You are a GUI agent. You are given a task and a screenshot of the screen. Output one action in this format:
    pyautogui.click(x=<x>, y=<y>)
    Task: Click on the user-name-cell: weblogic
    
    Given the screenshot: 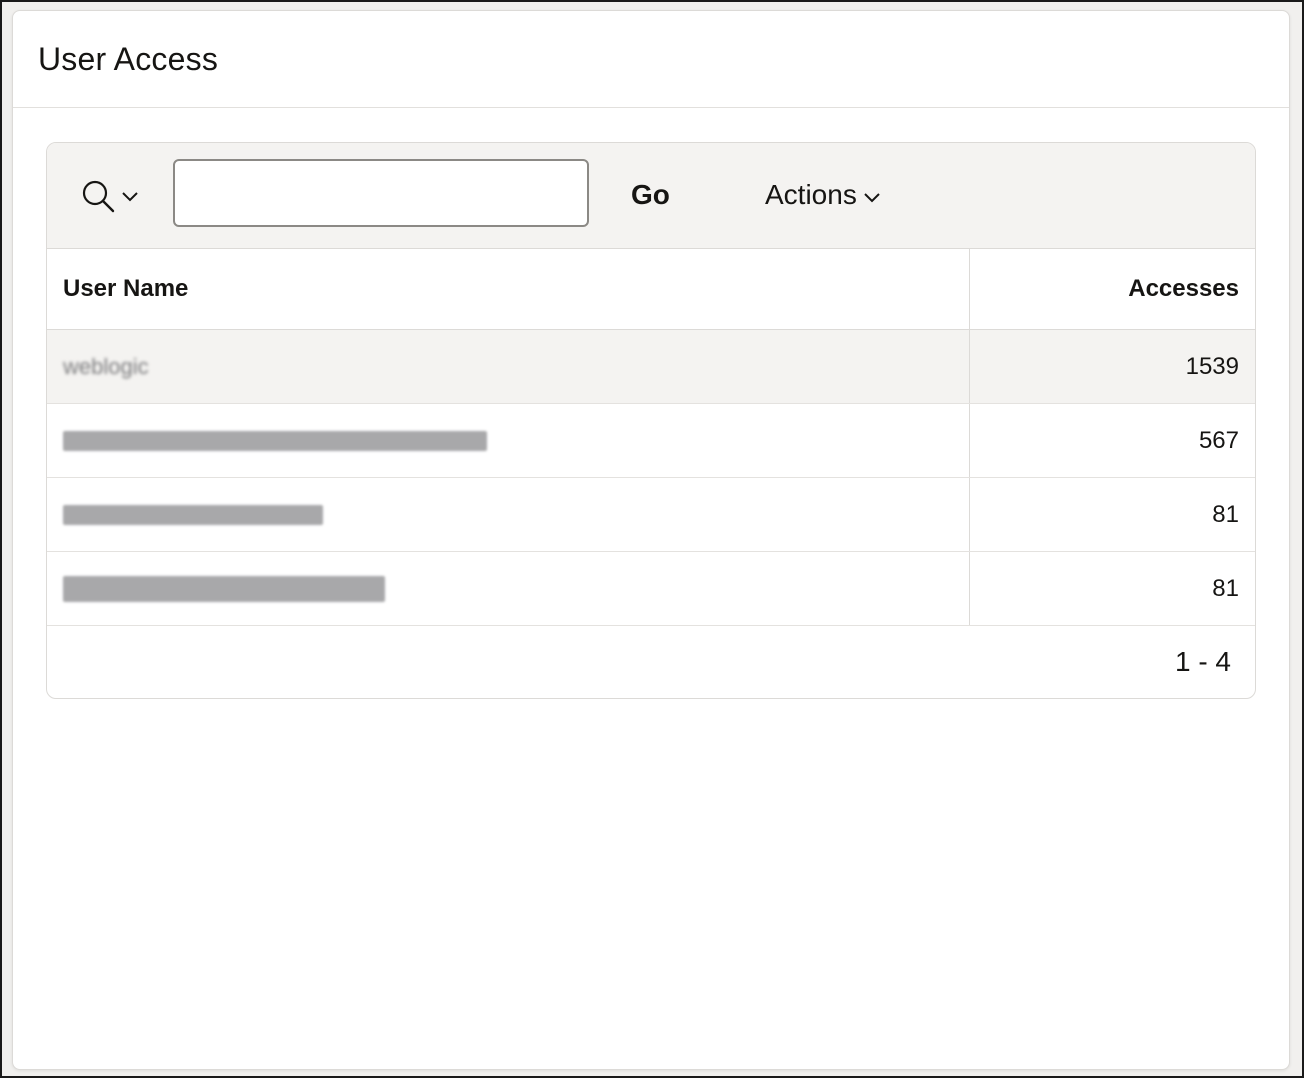 What is the action you would take?
    pyautogui.click(x=508, y=366)
    